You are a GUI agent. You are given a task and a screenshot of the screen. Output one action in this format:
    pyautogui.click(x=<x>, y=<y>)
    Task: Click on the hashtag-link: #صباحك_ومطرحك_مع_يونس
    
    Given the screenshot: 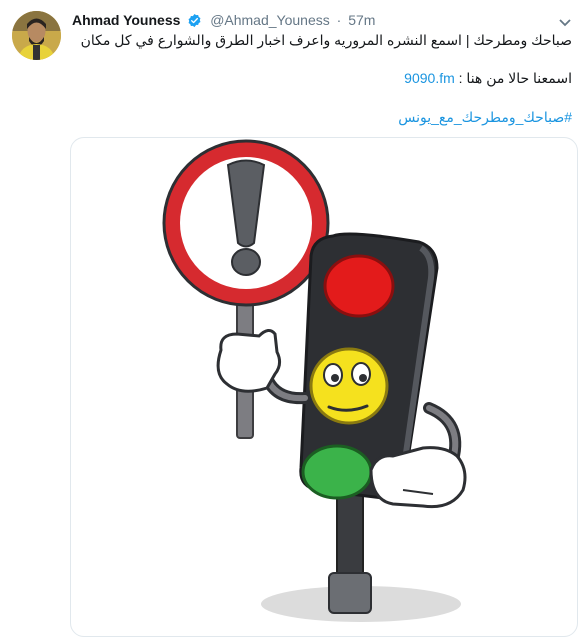 What is the action you would take?
    pyautogui.click(x=485, y=117)
    